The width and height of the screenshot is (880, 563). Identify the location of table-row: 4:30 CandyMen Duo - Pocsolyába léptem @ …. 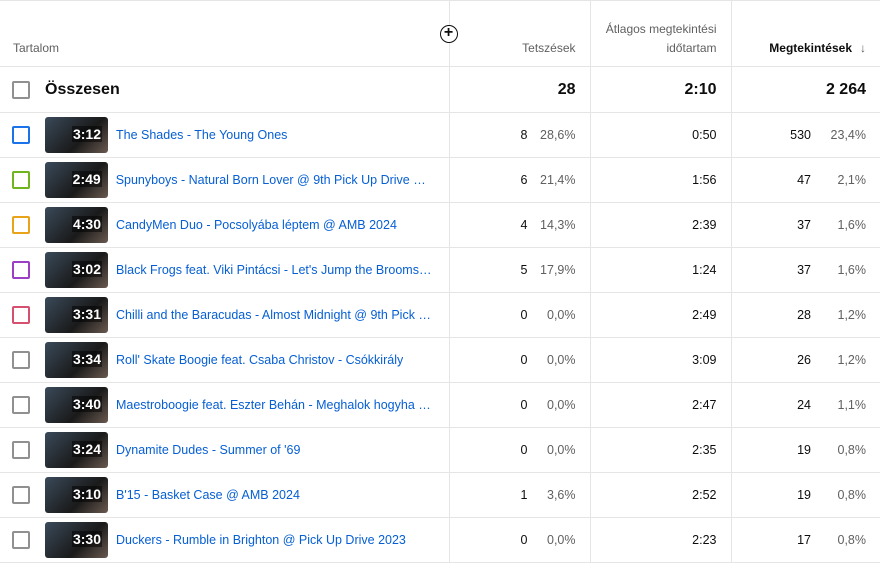
(440, 225).